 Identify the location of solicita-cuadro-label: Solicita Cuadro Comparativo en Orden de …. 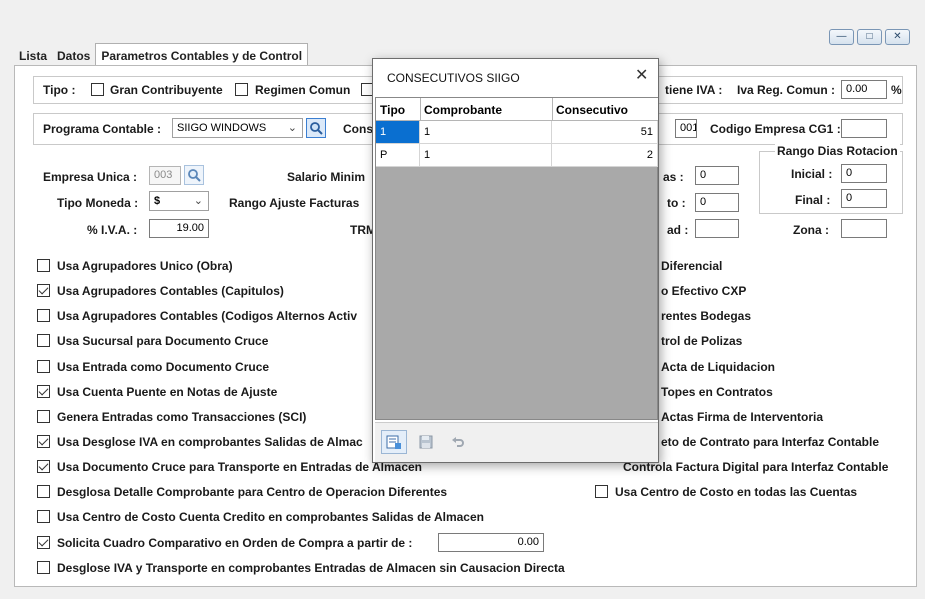
(235, 543).